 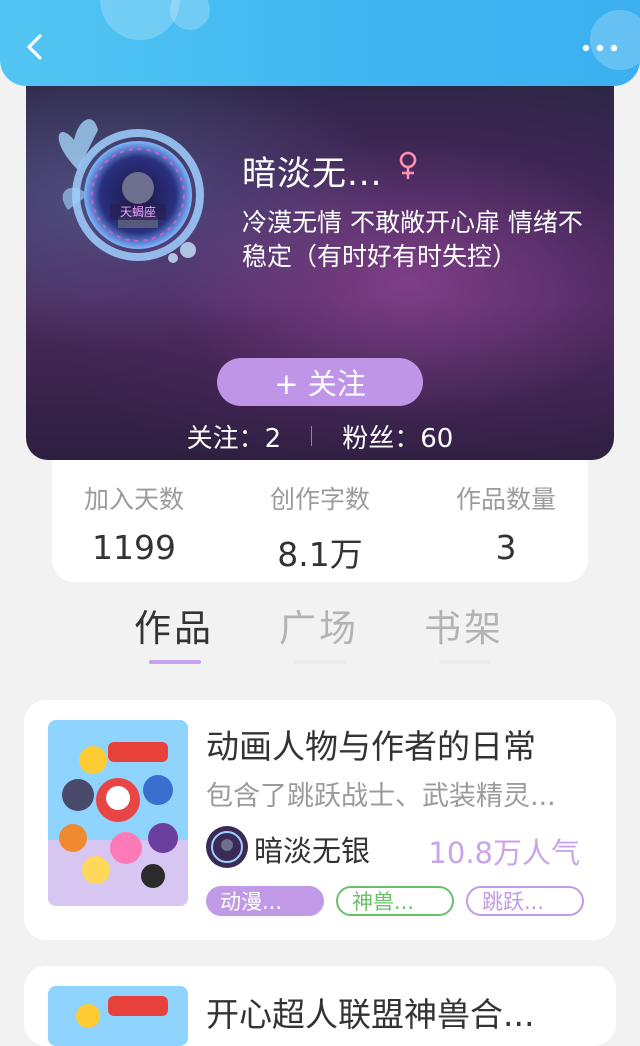 What do you see at coordinates (128, 185) in the screenshot?
I see `avatar: 天蝎座` at bounding box center [128, 185].